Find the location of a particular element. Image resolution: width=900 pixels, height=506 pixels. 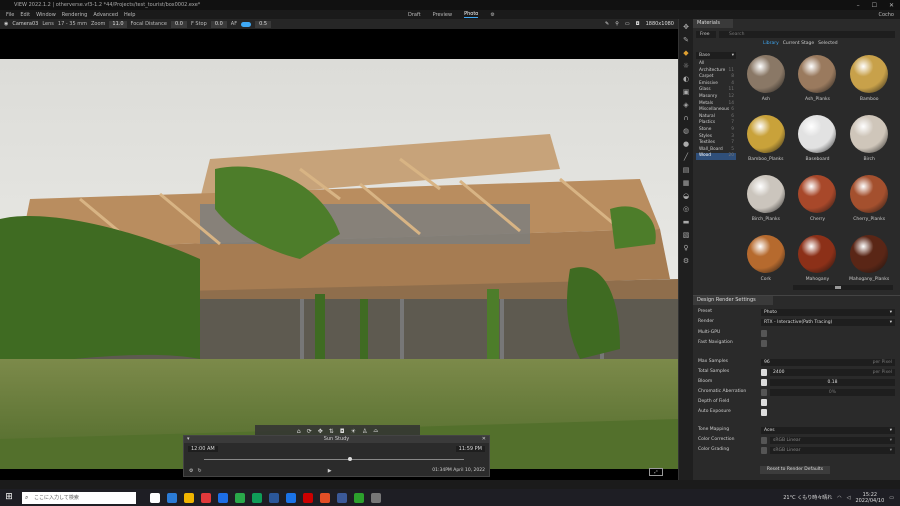

loop-icon: ↻ is located at coordinates (199, 471).